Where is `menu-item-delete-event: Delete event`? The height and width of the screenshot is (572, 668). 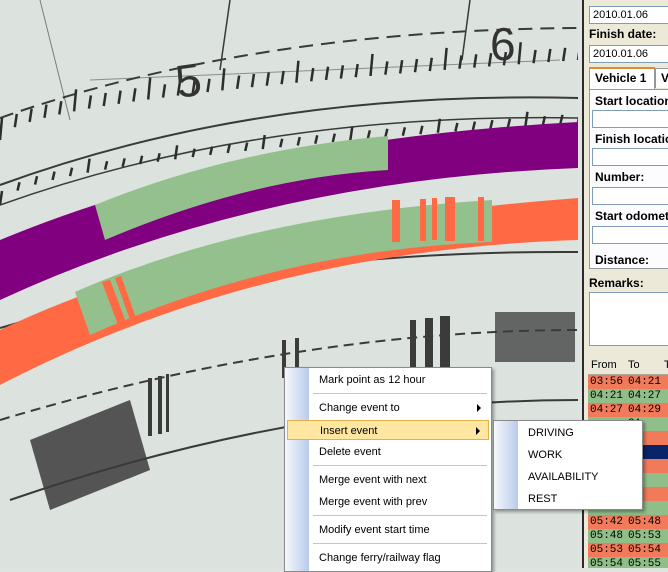 menu-item-delete-event: Delete event is located at coordinates (388, 452).